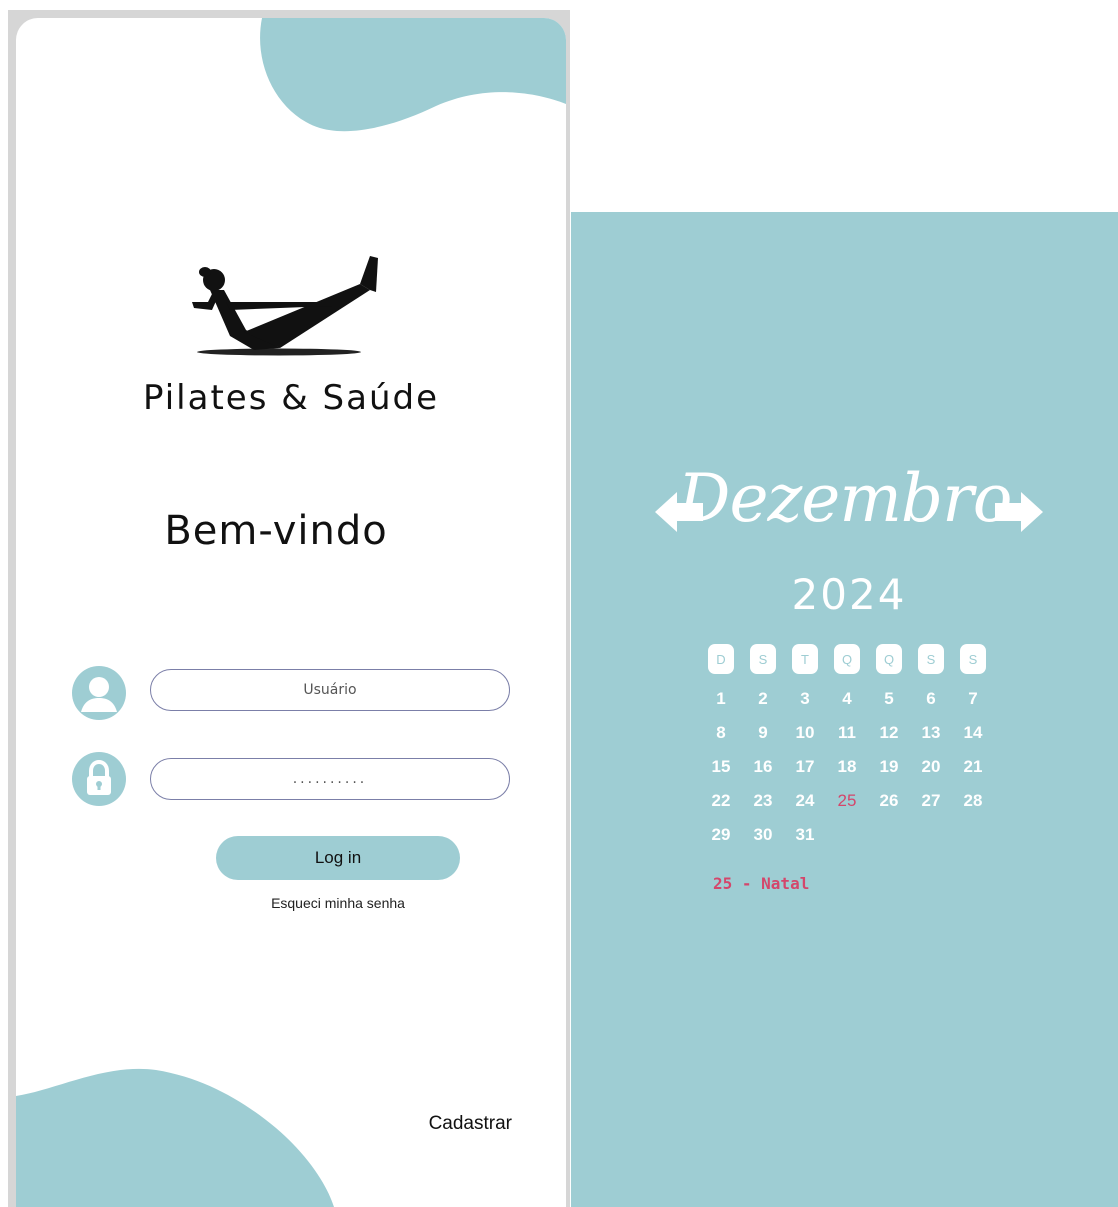 The image size is (1118, 1207). Describe the element at coordinates (721, 767) in the screenshot. I see `calendar-day: 15` at that location.